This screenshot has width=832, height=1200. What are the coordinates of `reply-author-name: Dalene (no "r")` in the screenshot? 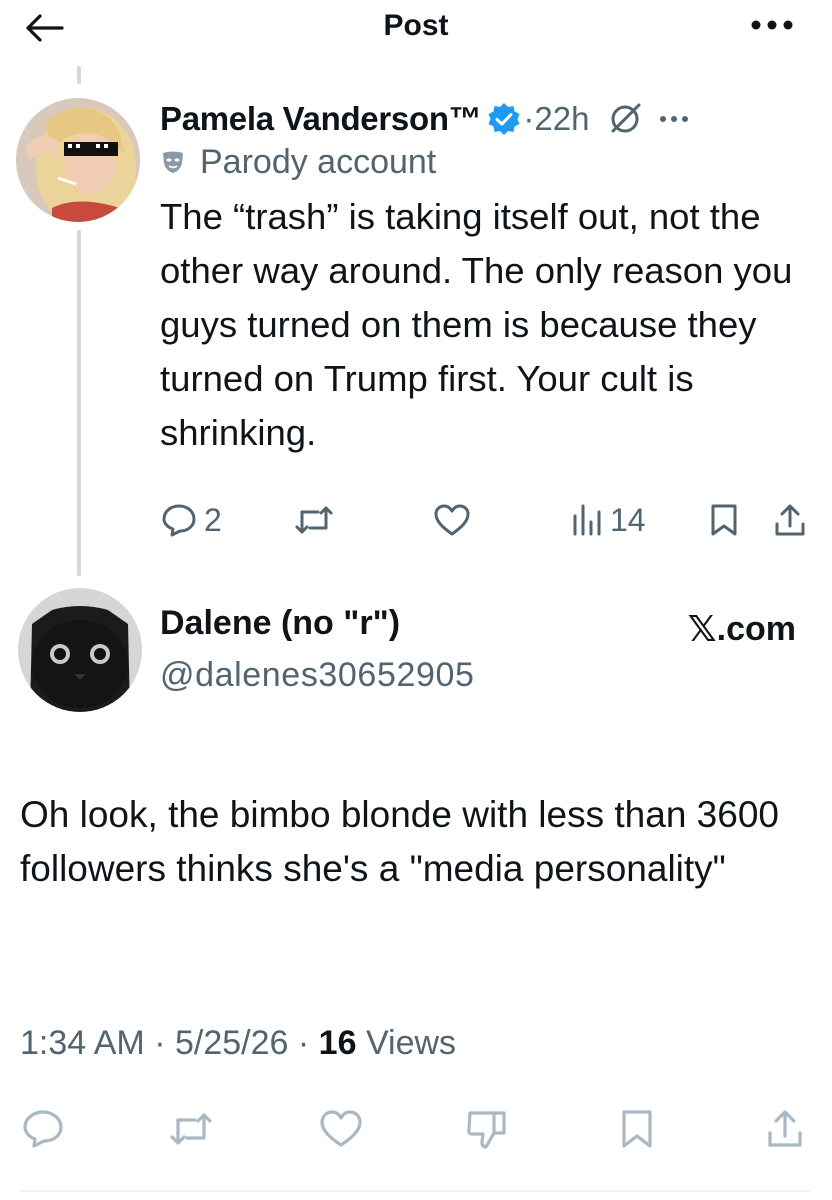 It's located at (280, 623).